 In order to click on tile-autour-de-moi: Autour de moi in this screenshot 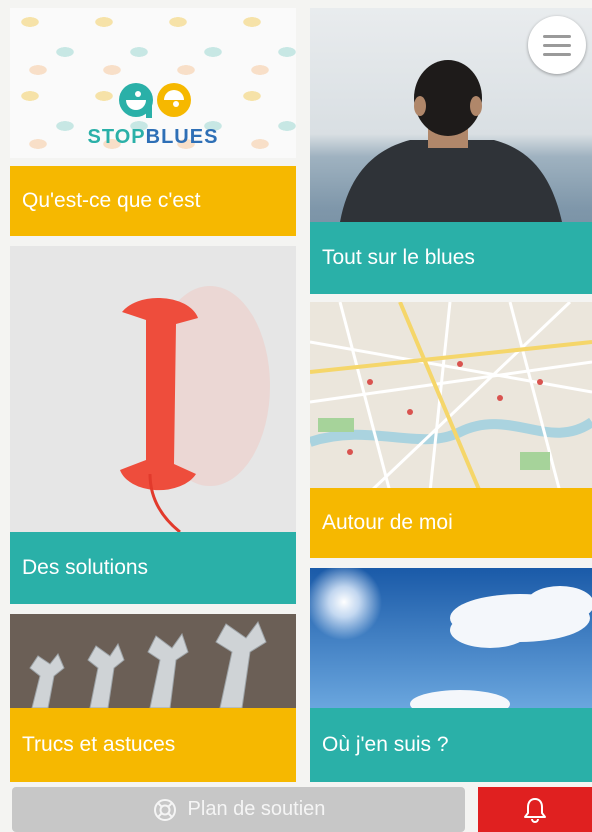, I will do `click(451, 430)`.